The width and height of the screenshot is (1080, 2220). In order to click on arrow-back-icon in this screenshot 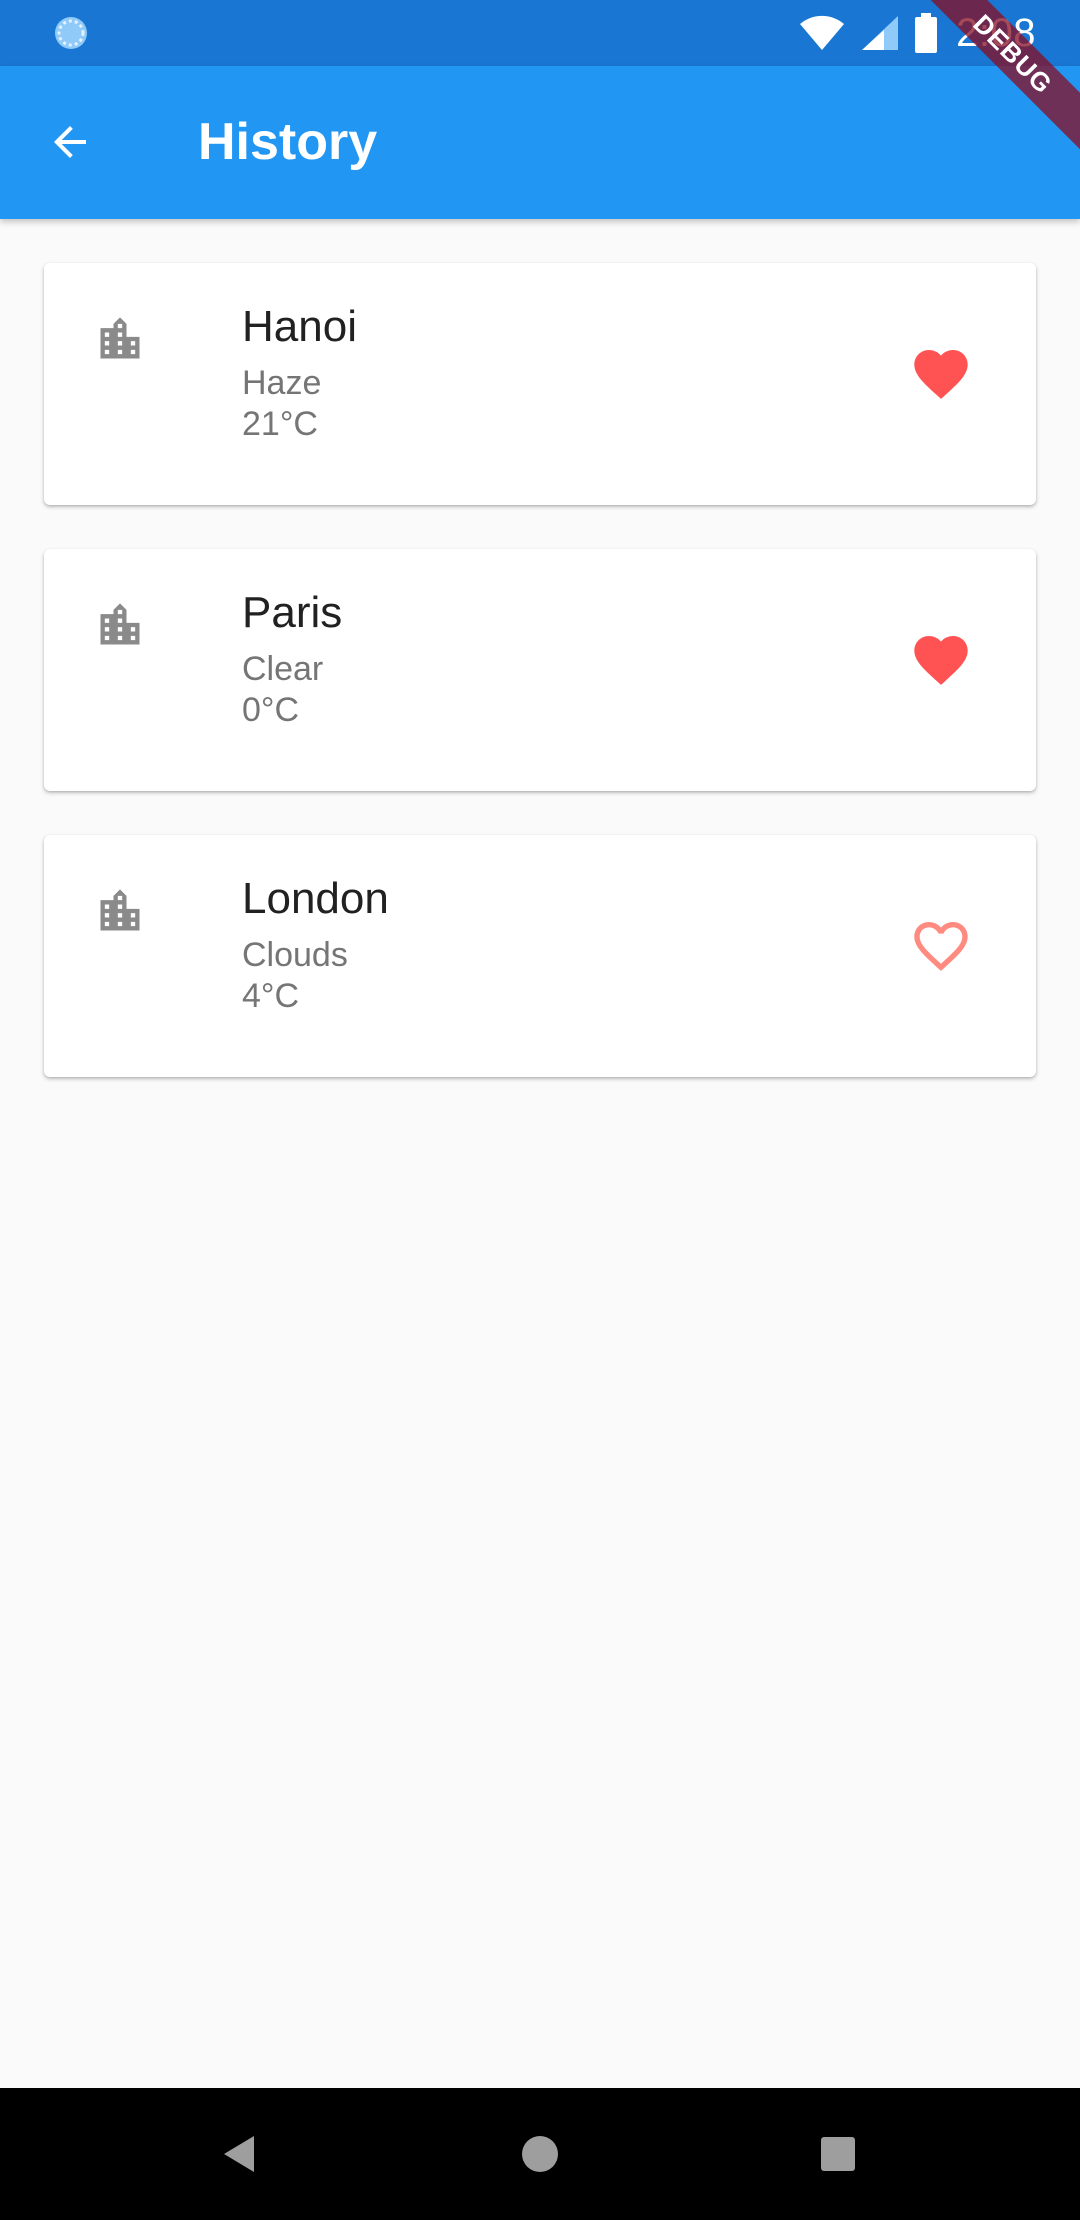, I will do `click(70, 142)`.